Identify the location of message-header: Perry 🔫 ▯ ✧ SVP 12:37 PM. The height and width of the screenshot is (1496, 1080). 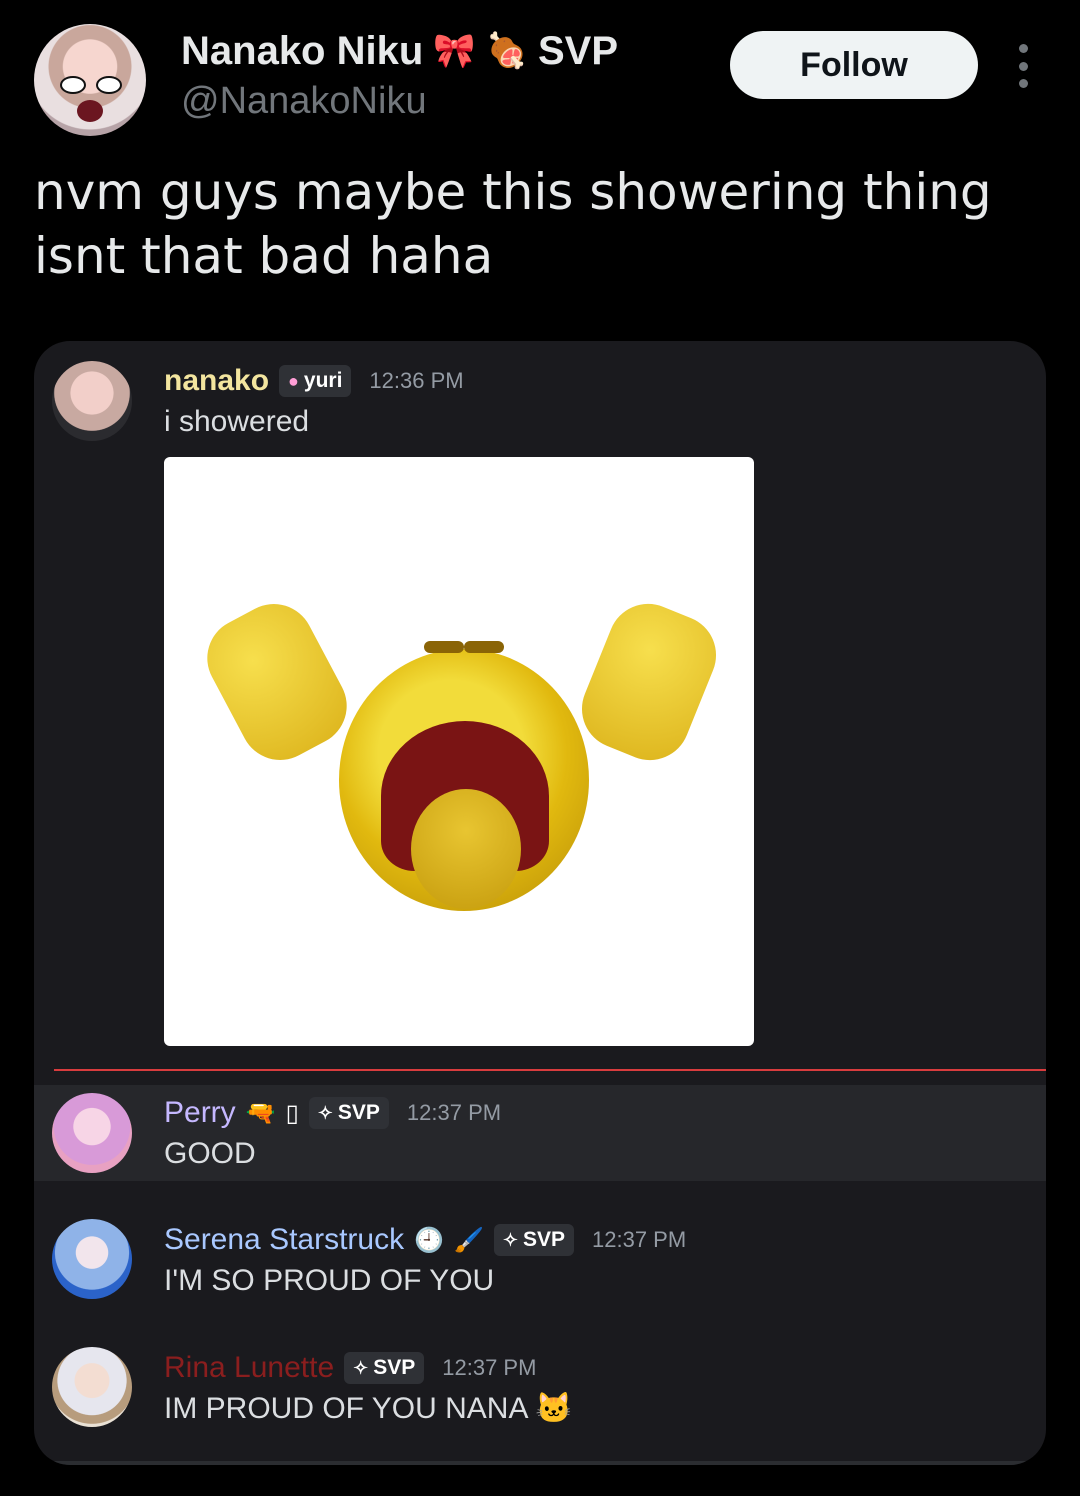
(332, 1113).